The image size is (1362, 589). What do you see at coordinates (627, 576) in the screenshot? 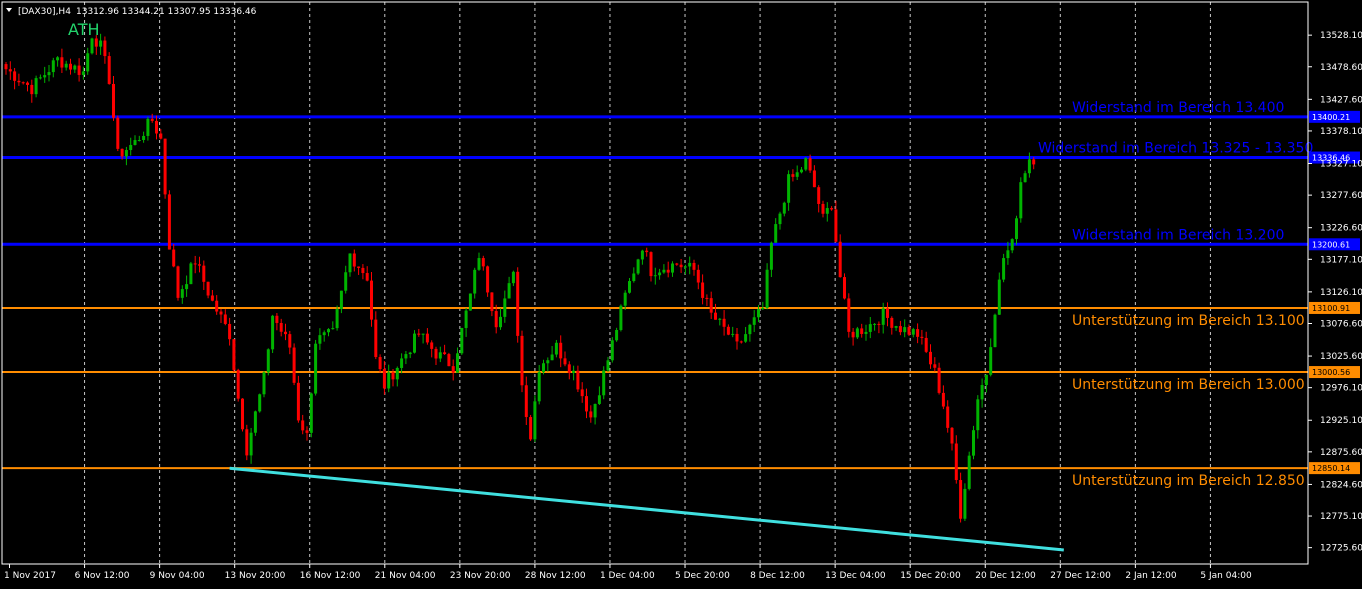
I see `x-tick-label: 1 Dec 04:00` at bounding box center [627, 576].